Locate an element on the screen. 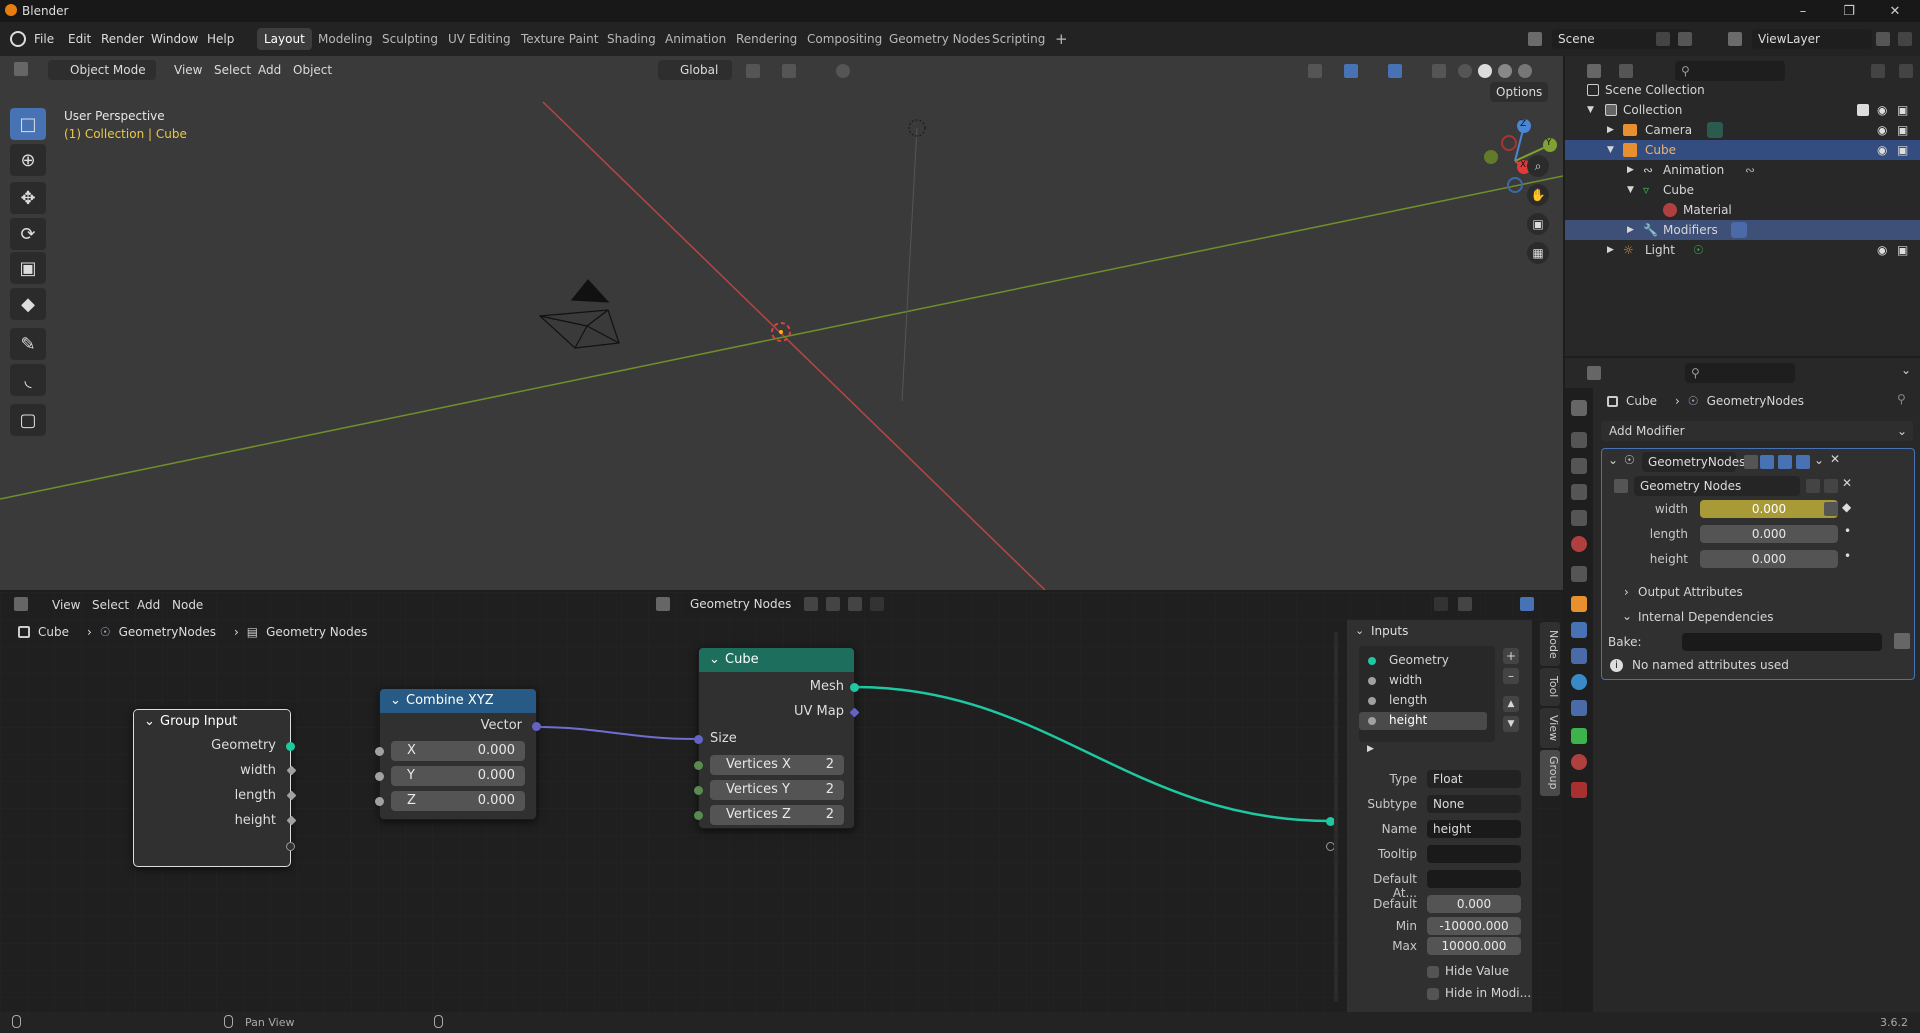 The width and height of the screenshot is (1920, 1033). fake-user-shield-icon is located at coordinates (811, 604).